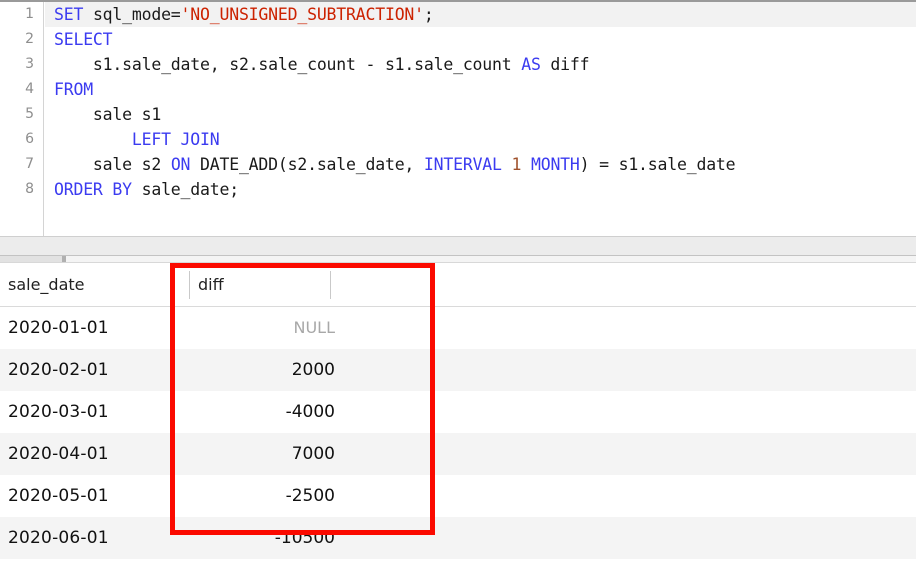 Image resolution: width=916 pixels, height=564 pixels. Describe the element at coordinates (313, 370) in the screenshot. I see `cell-diff: 2000` at that location.